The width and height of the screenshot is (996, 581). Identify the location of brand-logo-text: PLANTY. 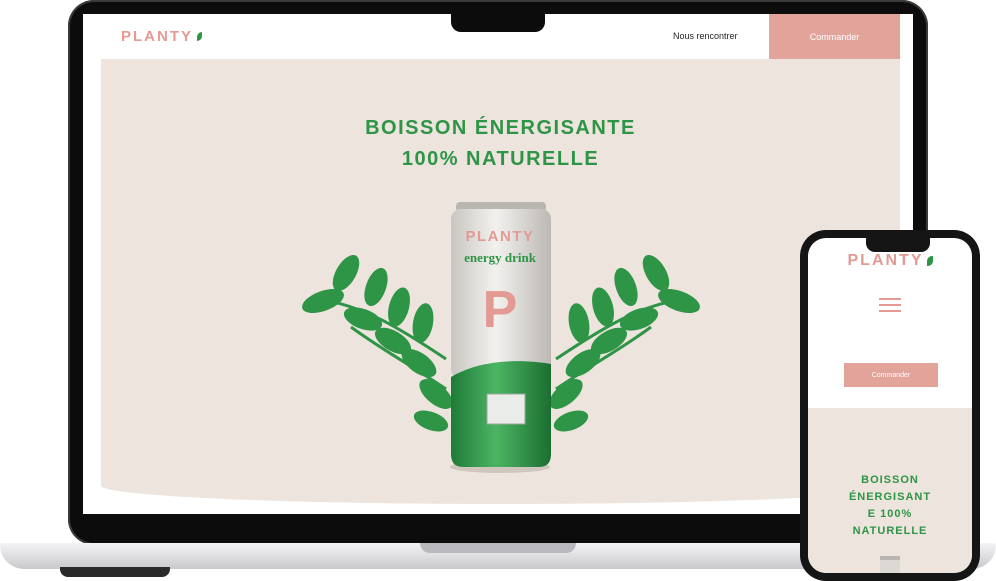
(157, 36).